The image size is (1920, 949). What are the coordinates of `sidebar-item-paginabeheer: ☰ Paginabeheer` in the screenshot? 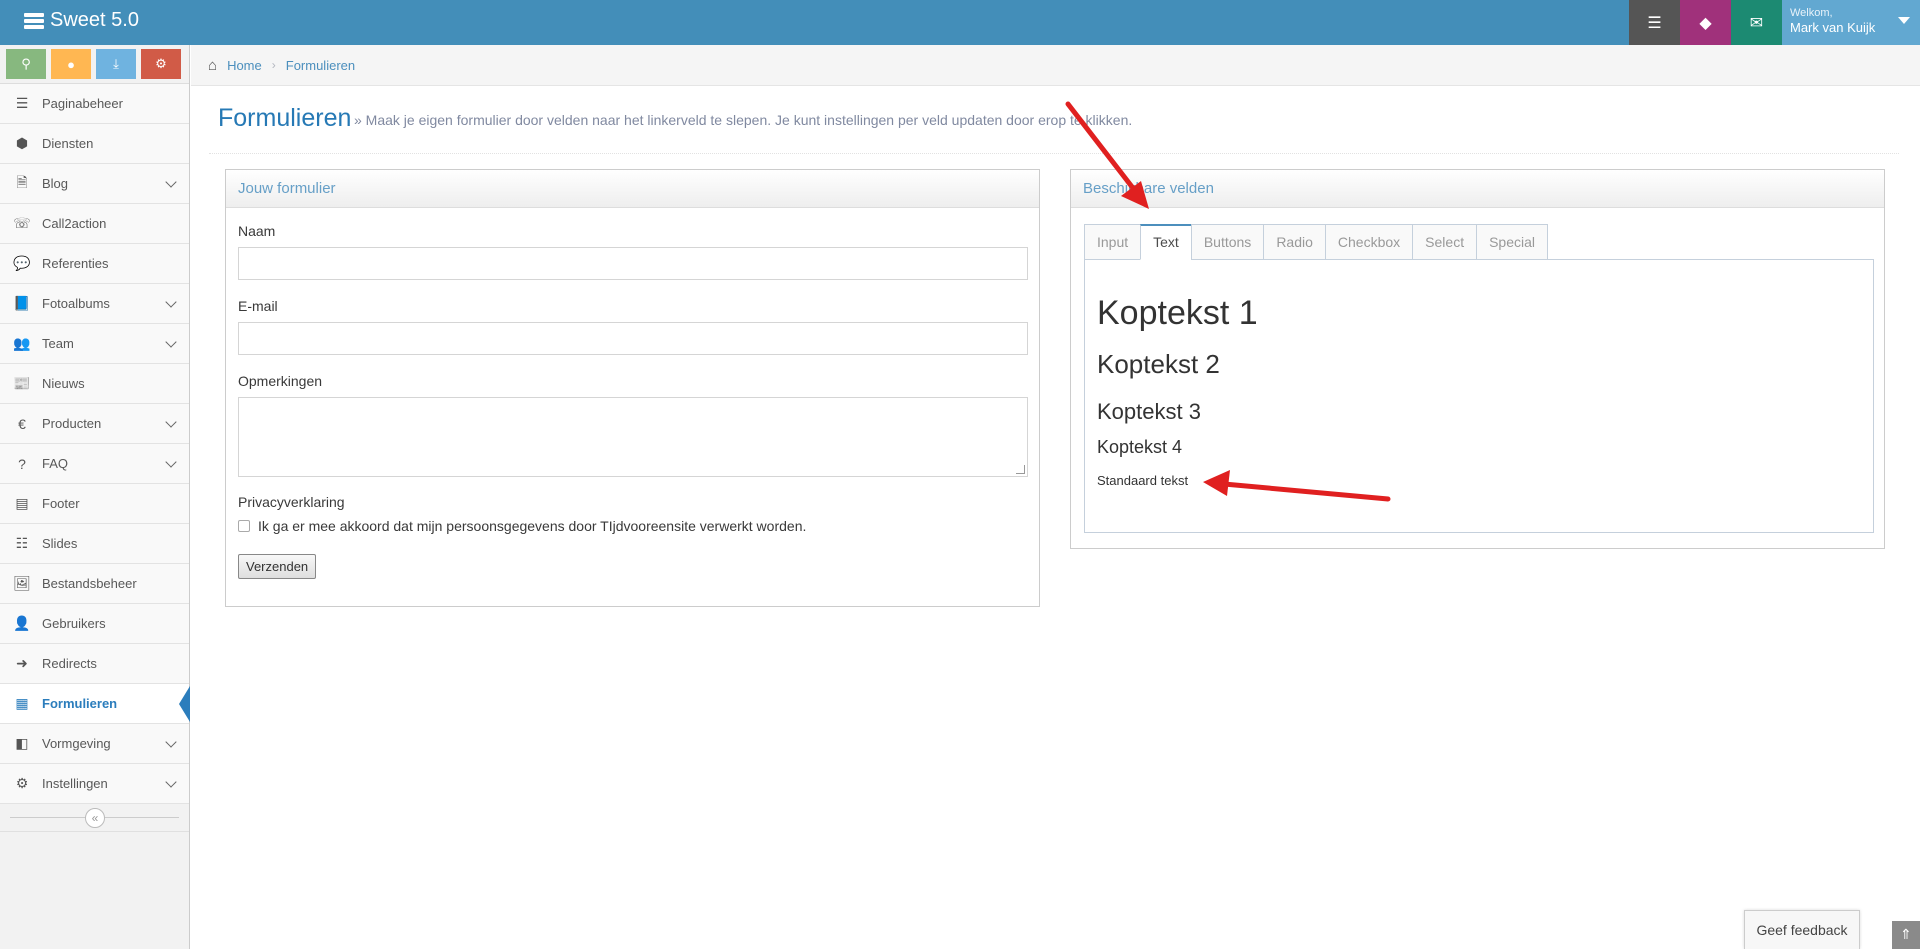 It's located at (94, 104).